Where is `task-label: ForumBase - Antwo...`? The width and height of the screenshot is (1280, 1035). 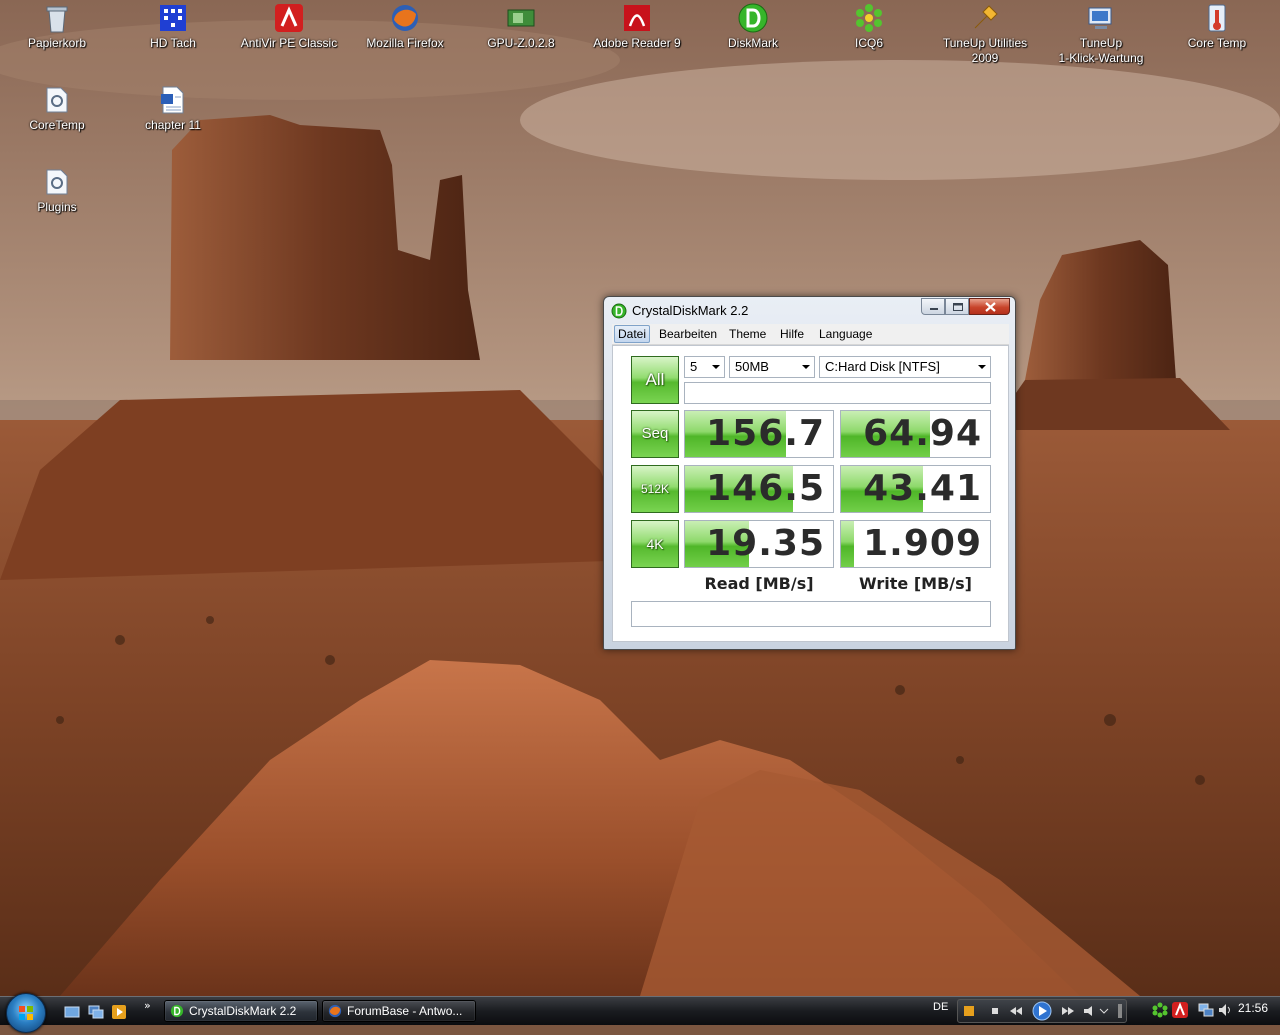
task-label: ForumBase - Antwo... is located at coordinates (405, 1011).